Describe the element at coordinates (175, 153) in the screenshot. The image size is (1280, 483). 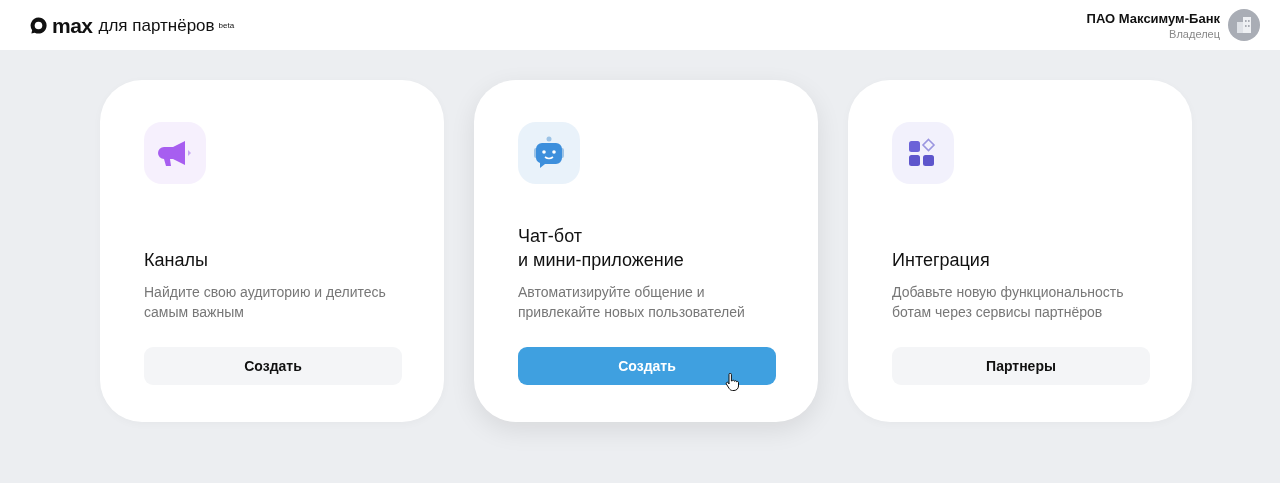
I see `megaphone-icon` at that location.